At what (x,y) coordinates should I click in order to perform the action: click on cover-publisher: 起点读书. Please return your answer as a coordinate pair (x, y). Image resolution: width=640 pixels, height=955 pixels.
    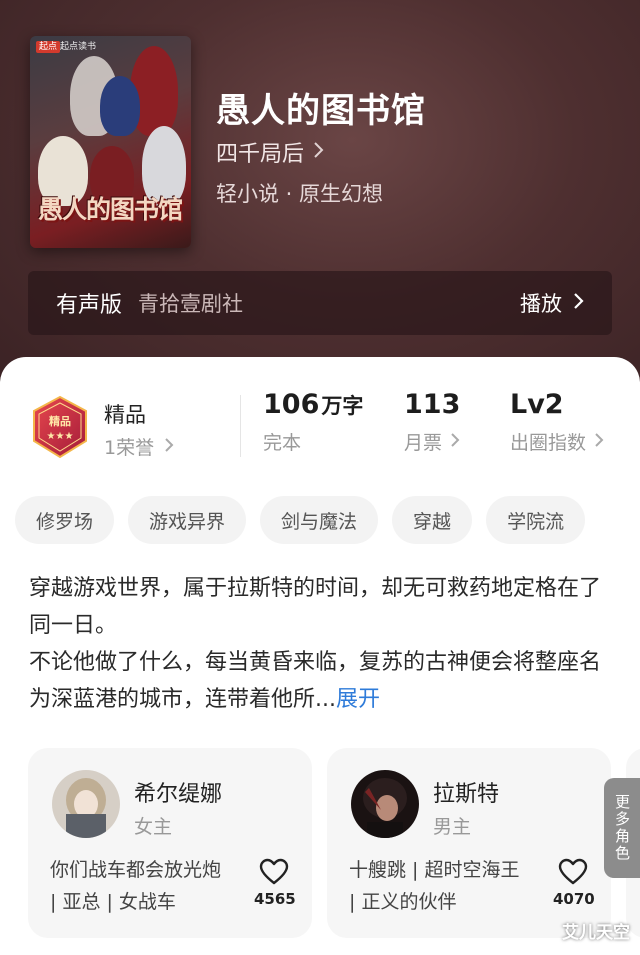
    Looking at the image, I should click on (78, 47).